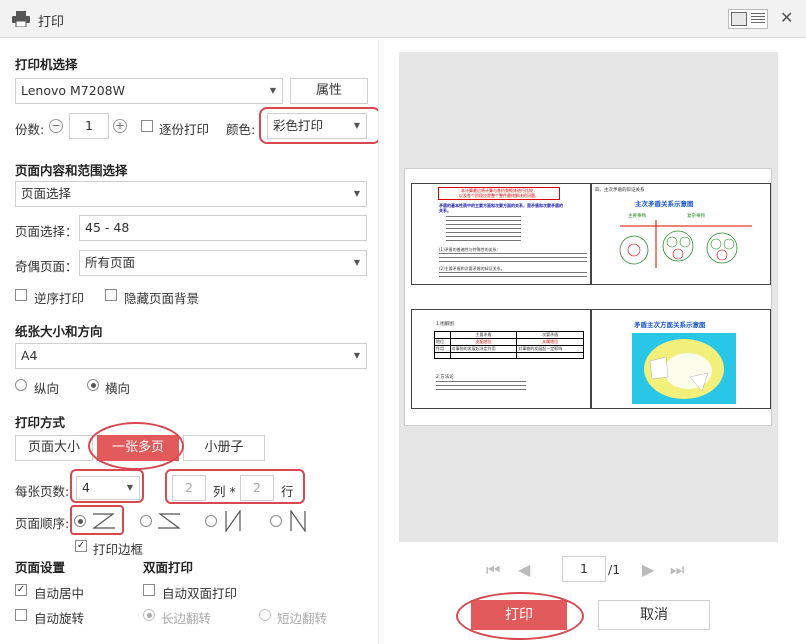 The width and height of the screenshot is (806, 644). I want to click on collate-checkbox, so click(147, 126).